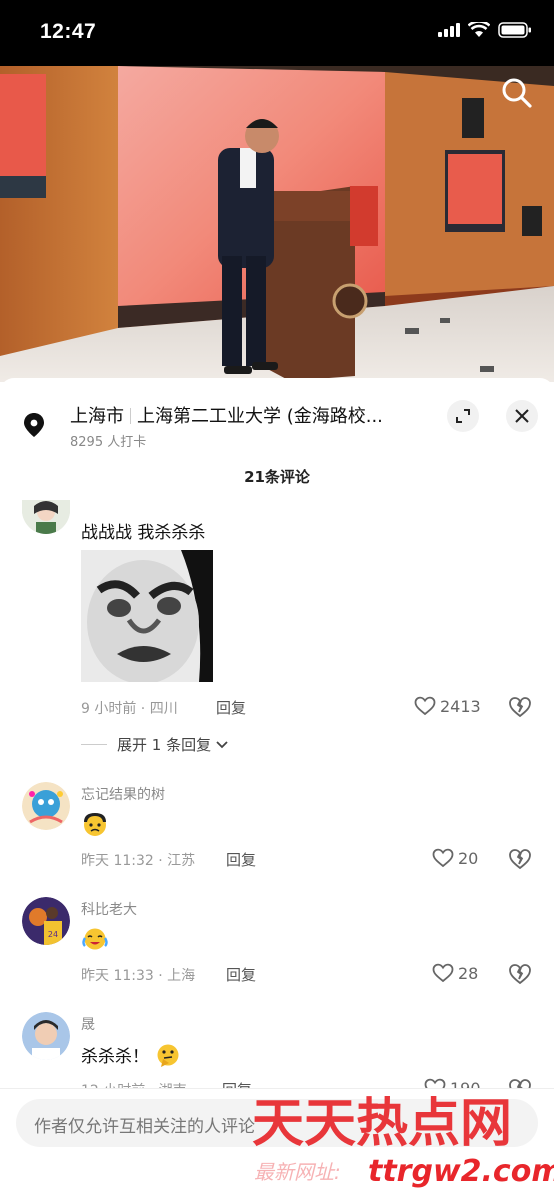 The image size is (554, 1199). I want to click on sticker-image, so click(147, 617).